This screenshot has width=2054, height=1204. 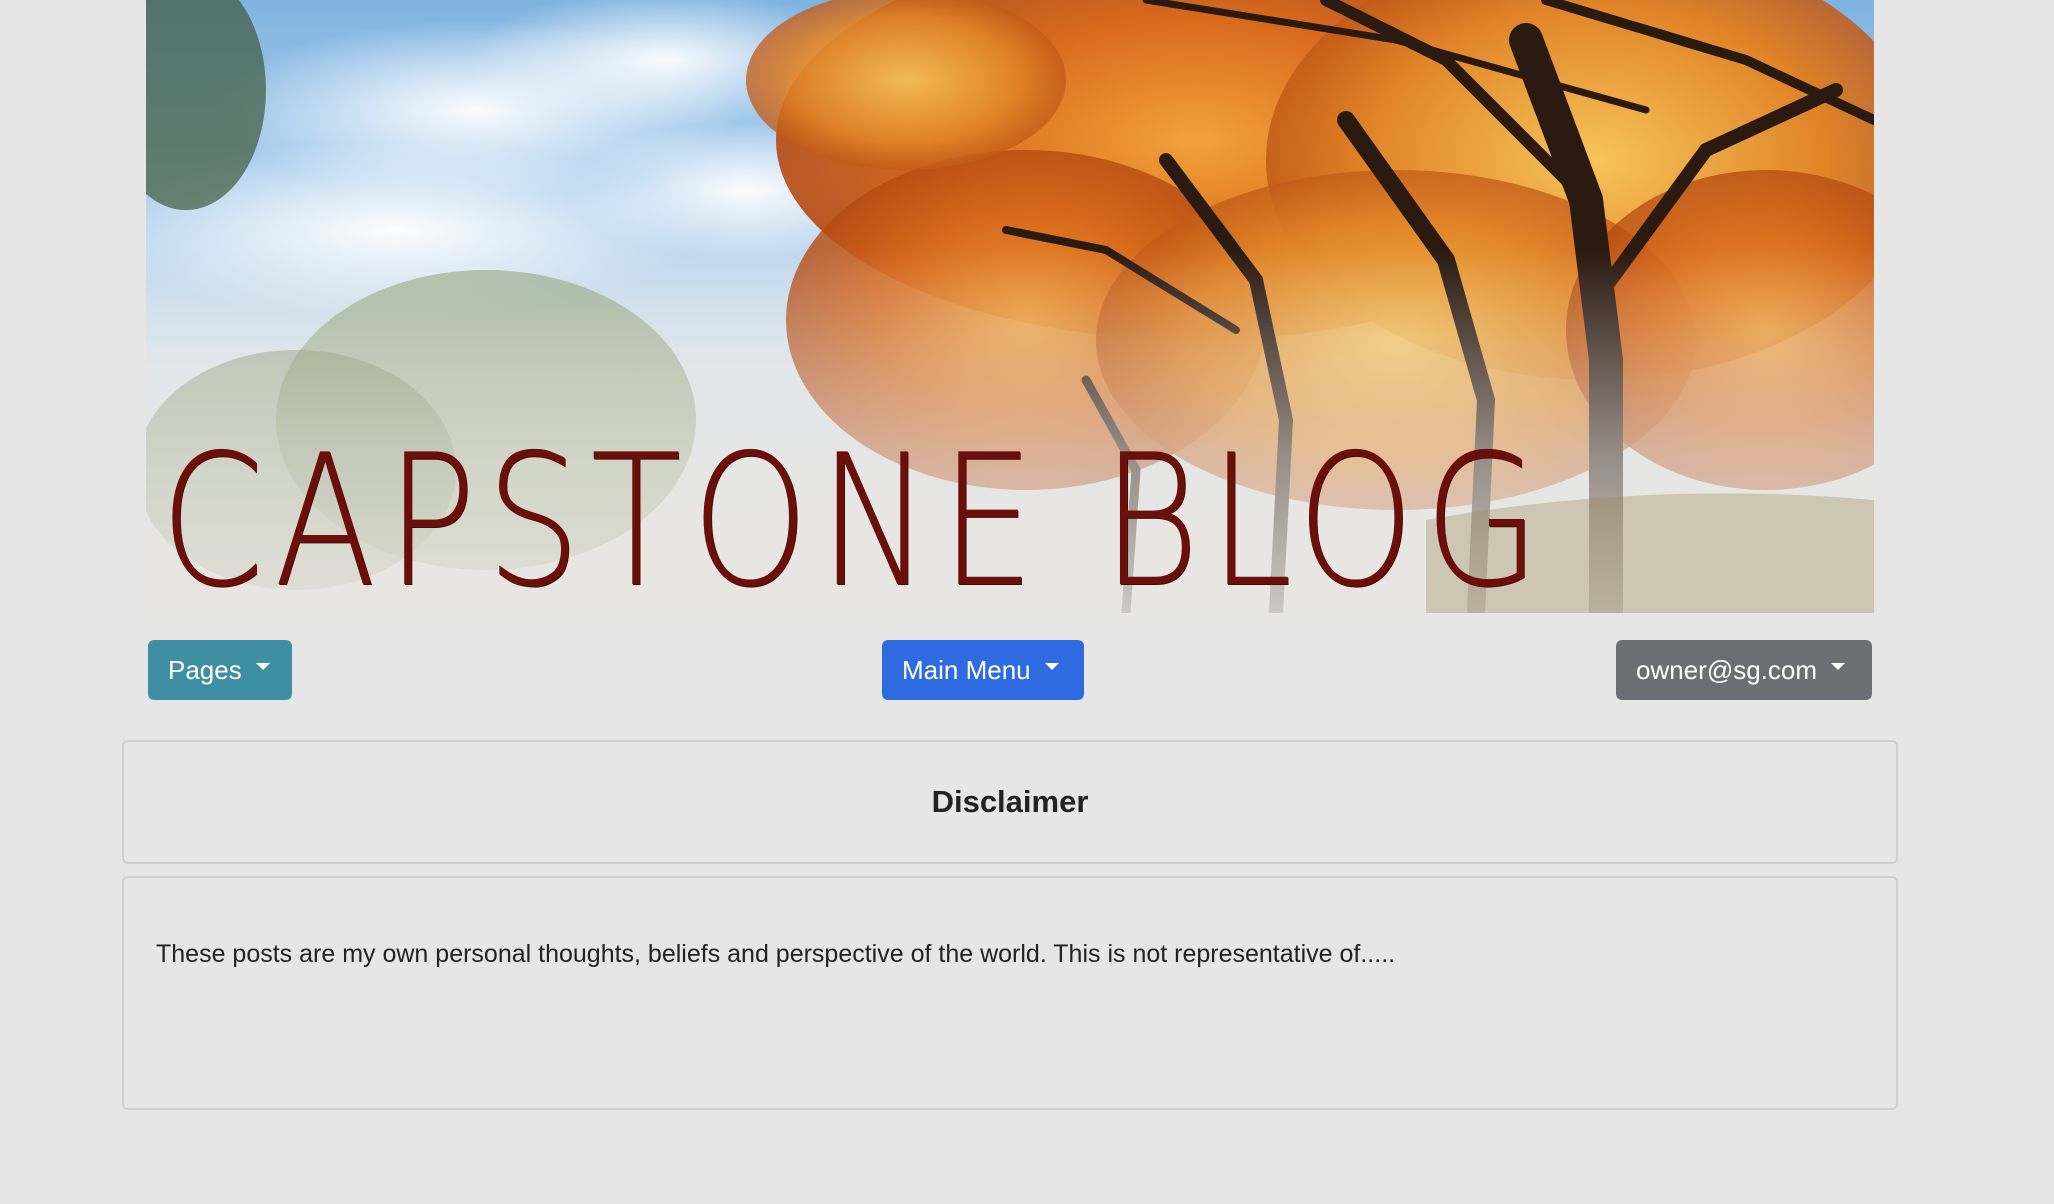 I want to click on pages-dropdown-button: Pages, so click(x=220, y=670).